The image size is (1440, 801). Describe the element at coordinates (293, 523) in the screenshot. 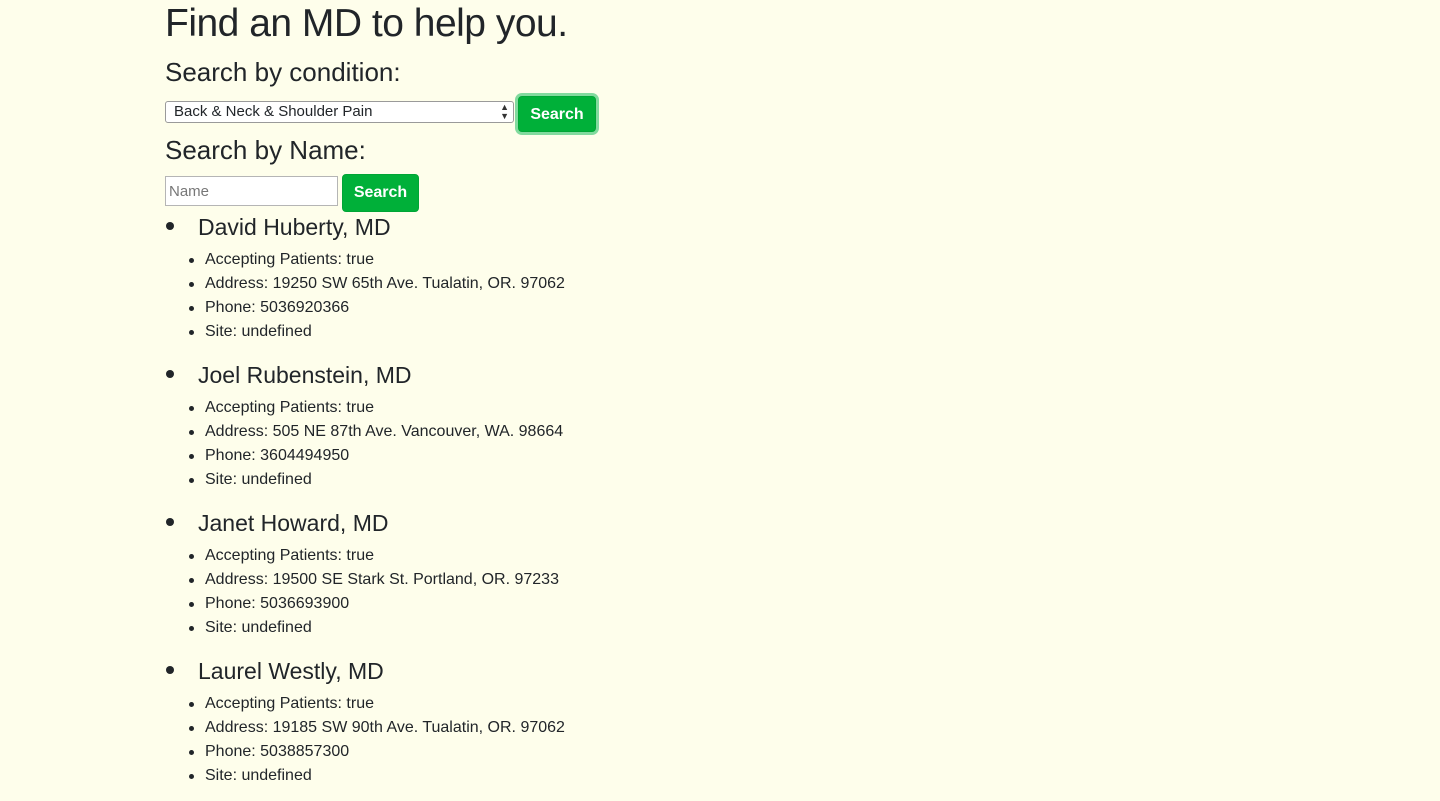

I see `doctor-name: Janet Howard, MD` at that location.